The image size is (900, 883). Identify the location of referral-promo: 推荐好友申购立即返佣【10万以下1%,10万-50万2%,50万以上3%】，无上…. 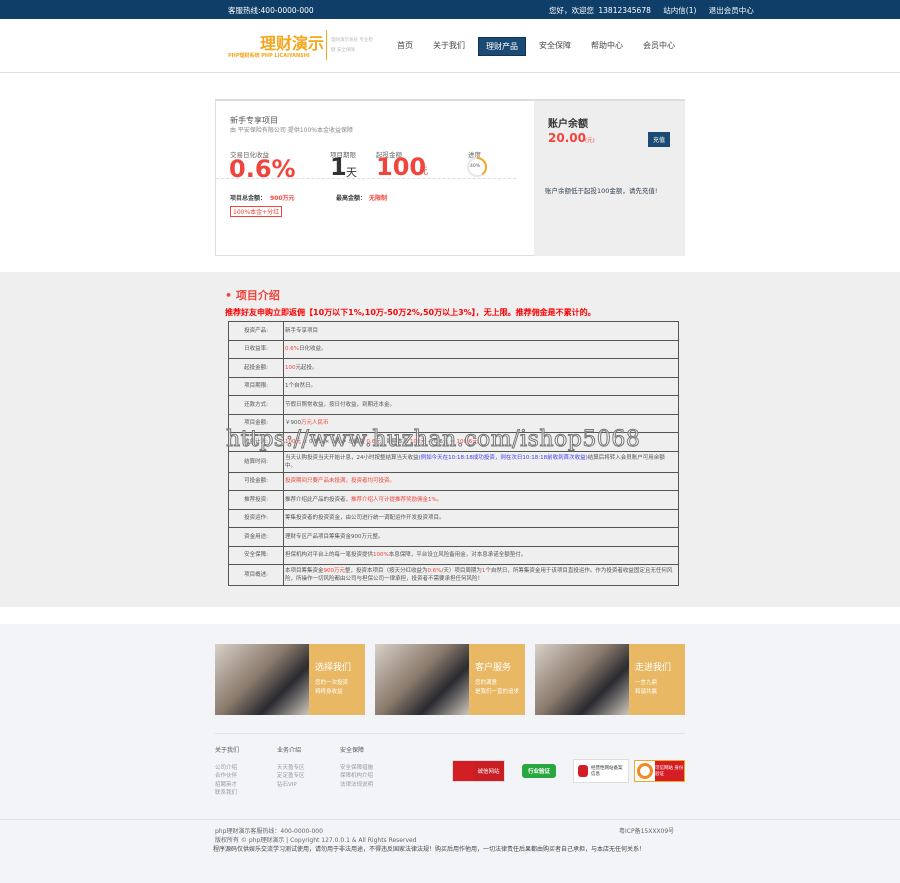
(410, 312).